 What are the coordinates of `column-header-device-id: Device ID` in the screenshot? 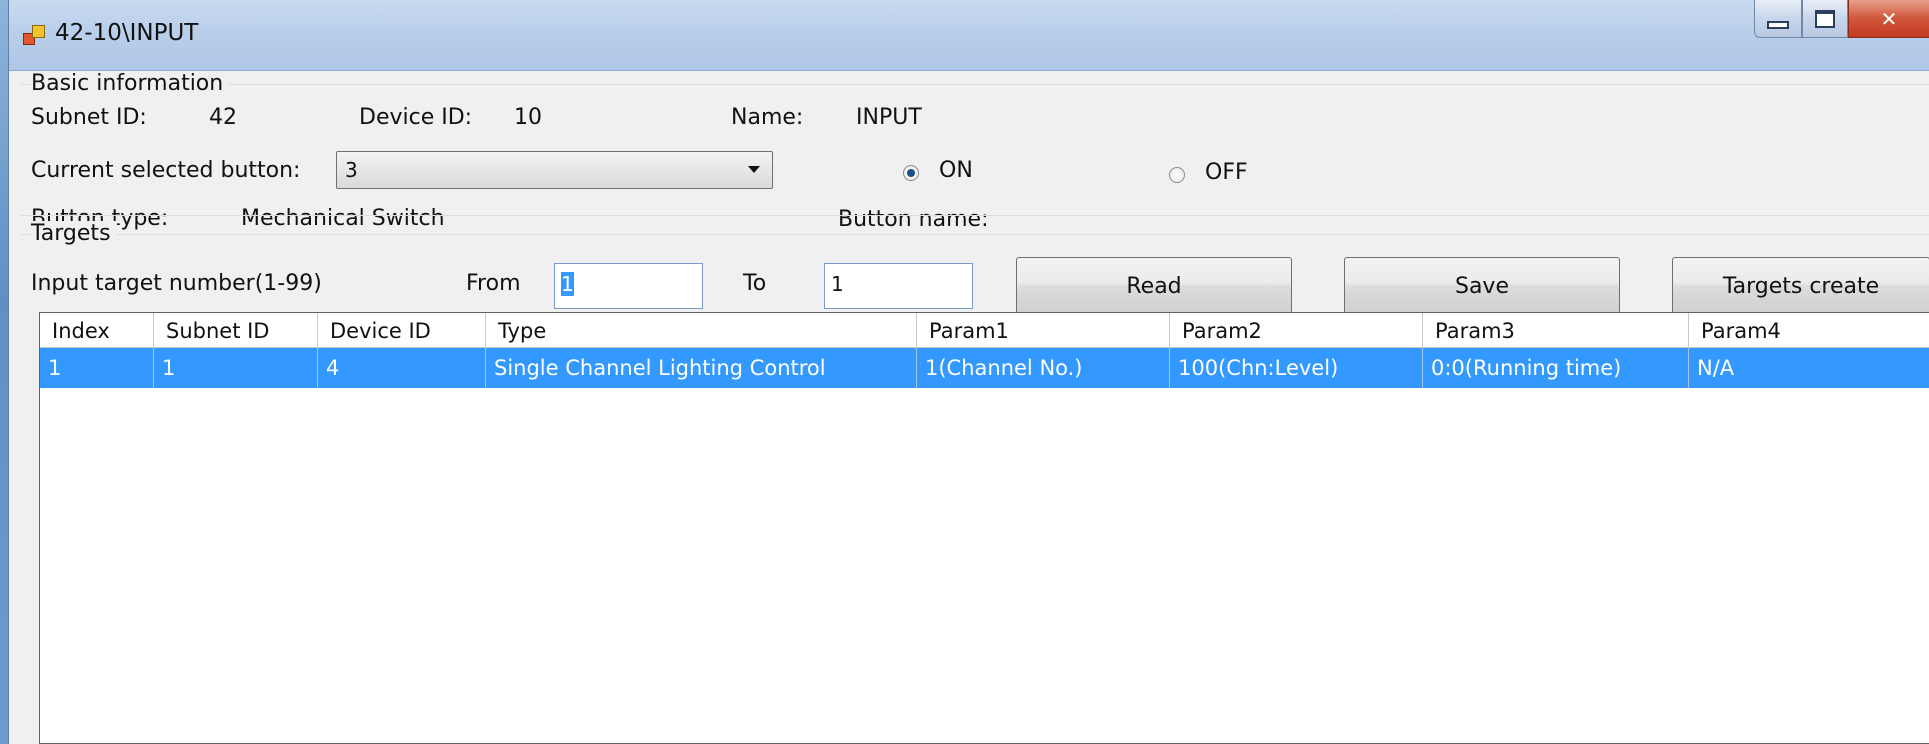 It's located at (402, 330).